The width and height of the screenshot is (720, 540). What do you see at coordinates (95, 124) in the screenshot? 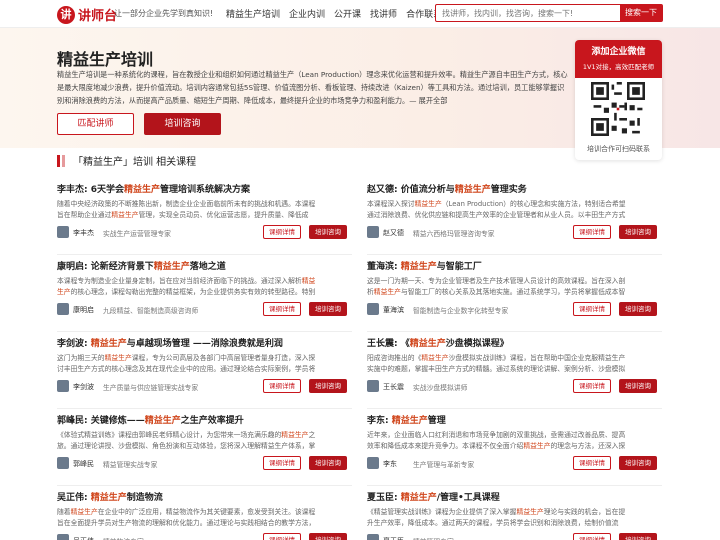
I see `match-teacher-button: 匹配讲师` at bounding box center [95, 124].